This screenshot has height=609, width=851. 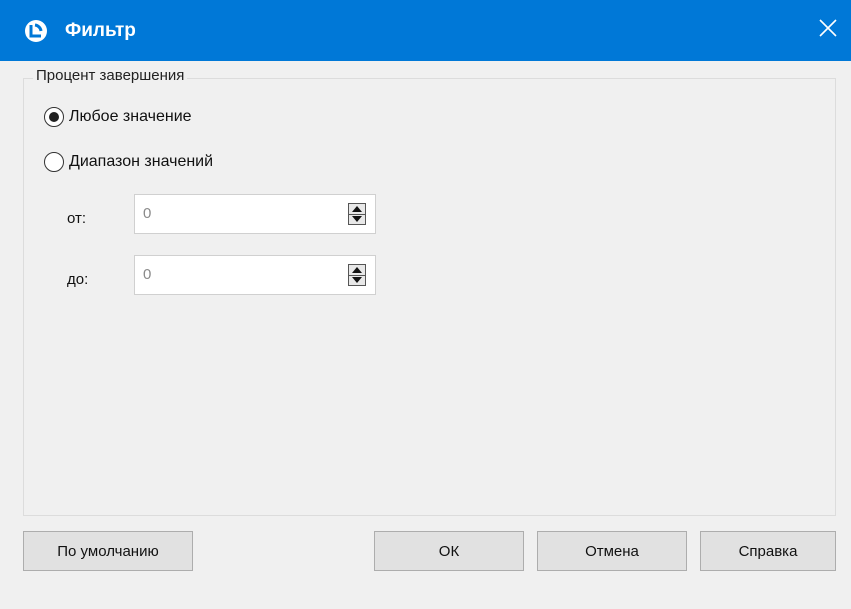 I want to click on from-spin-buttons, so click(x=357, y=214).